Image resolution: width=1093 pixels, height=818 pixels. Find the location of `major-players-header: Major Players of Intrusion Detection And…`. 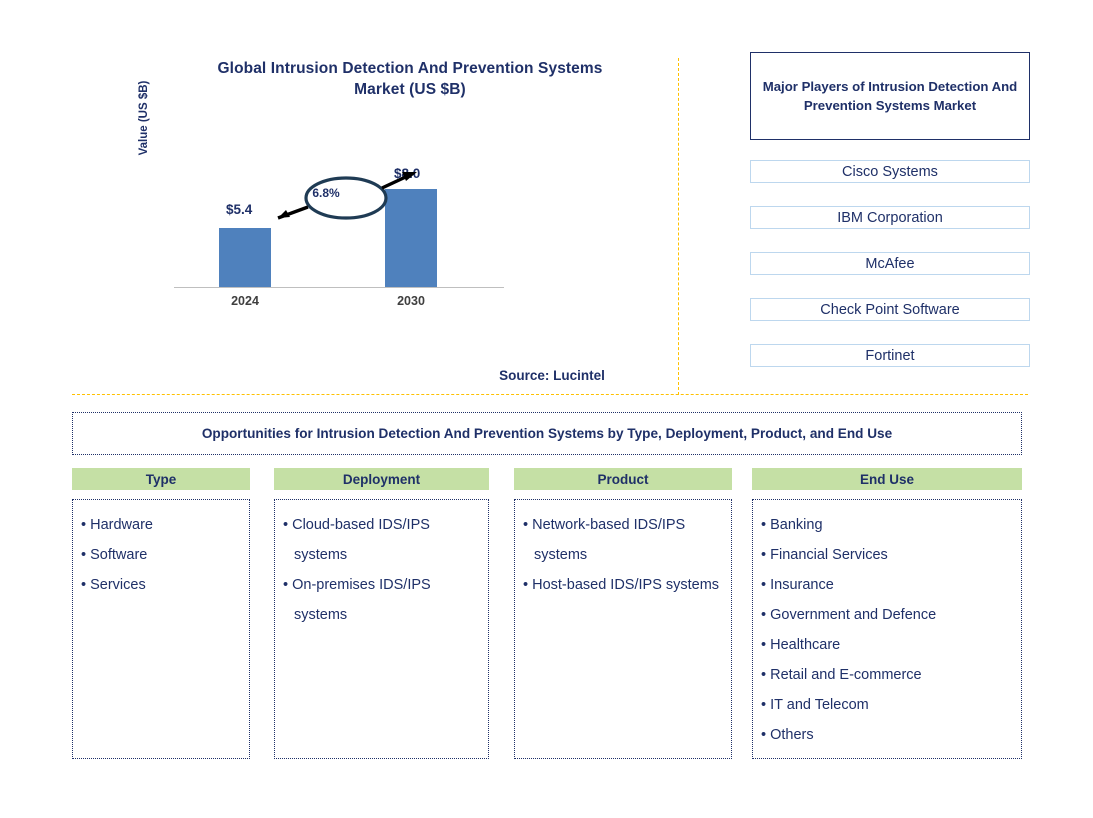

major-players-header: Major Players of Intrusion Detection And… is located at coordinates (890, 96).